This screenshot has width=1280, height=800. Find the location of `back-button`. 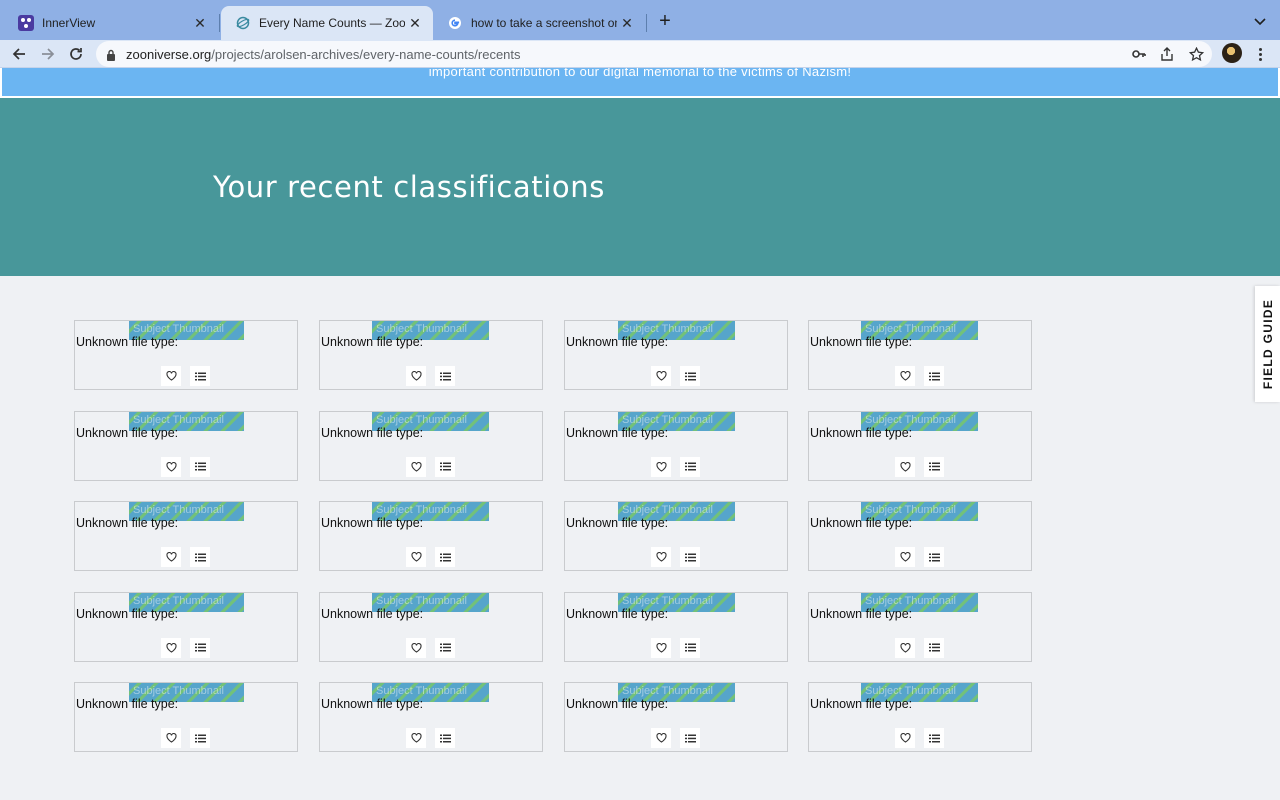

back-button is located at coordinates (19, 54).